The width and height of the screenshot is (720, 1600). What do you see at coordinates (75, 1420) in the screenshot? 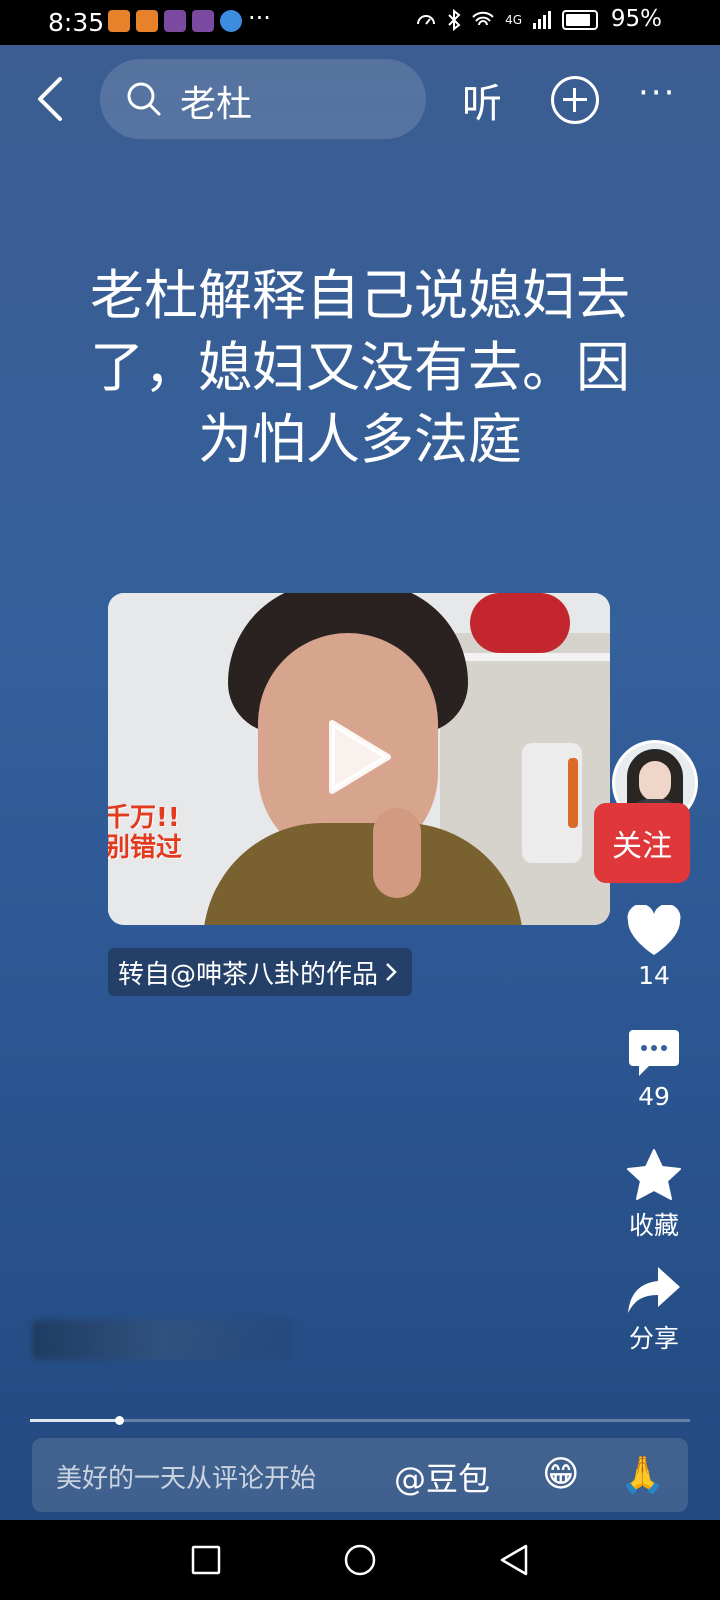
I see `video-progress-fill` at bounding box center [75, 1420].